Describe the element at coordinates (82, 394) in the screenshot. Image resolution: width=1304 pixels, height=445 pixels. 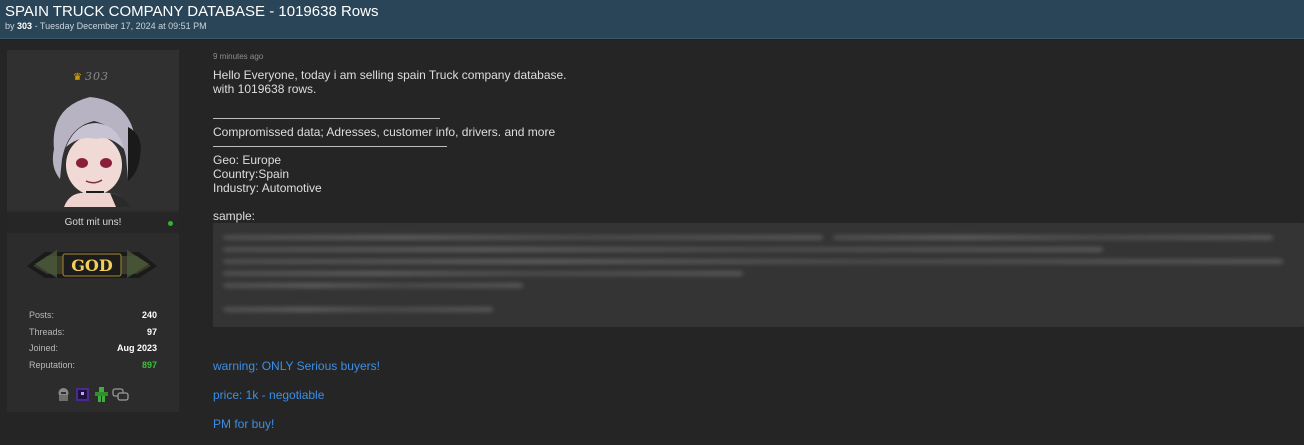
I see `purple-cube-badge-icon` at that location.